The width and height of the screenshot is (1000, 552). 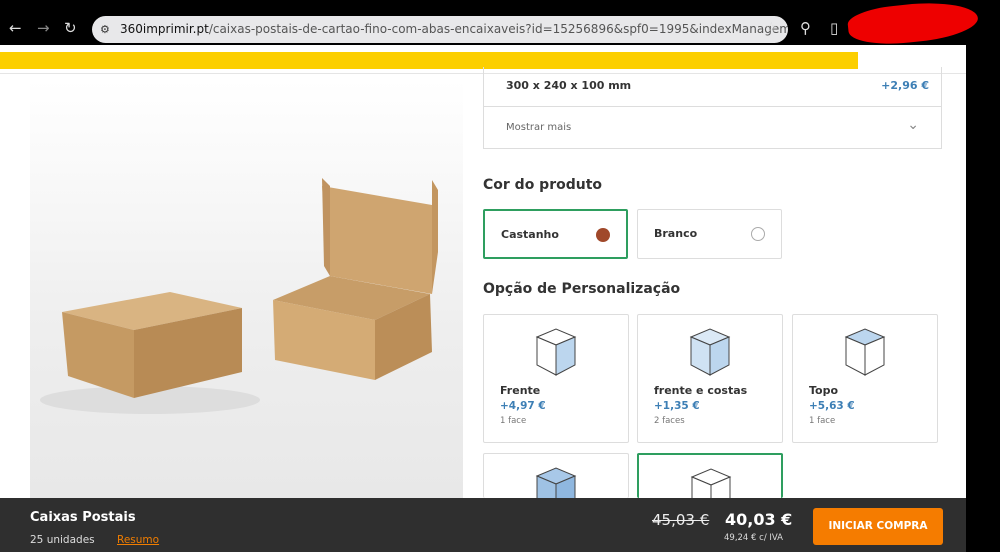 I want to click on chevron-down-icon: ⌄, so click(x=913, y=125).